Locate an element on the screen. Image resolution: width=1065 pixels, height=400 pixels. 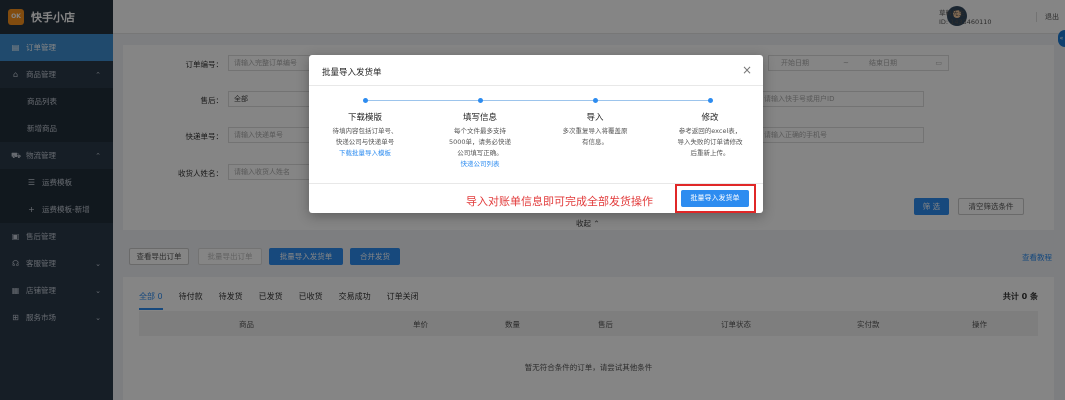
step-desc: 5000单，请务必快递 is located at coordinates (480, 142).